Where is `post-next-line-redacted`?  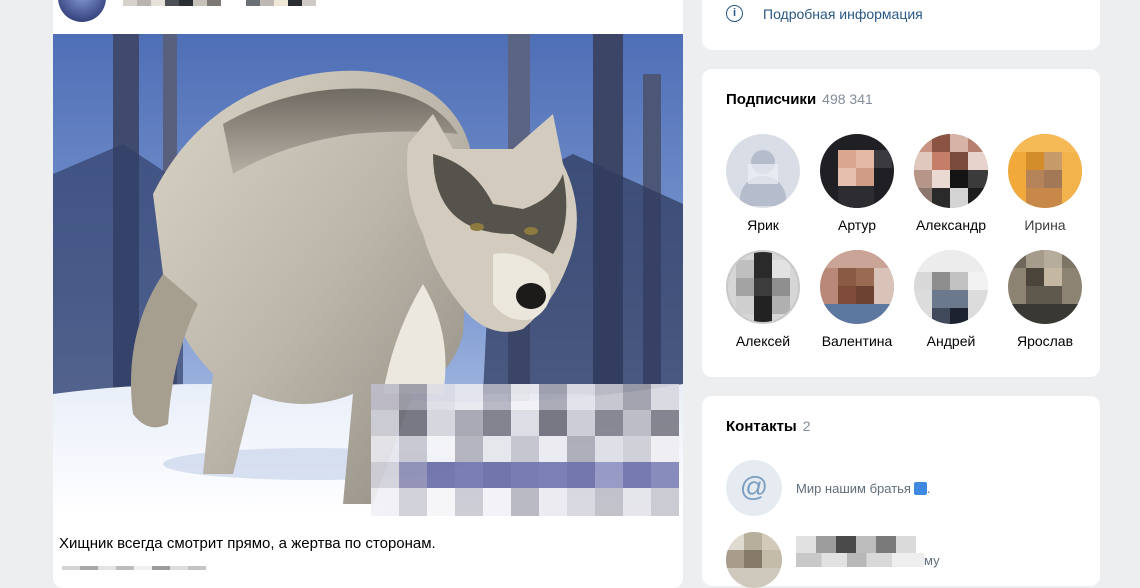 post-next-line-redacted is located at coordinates (134, 568).